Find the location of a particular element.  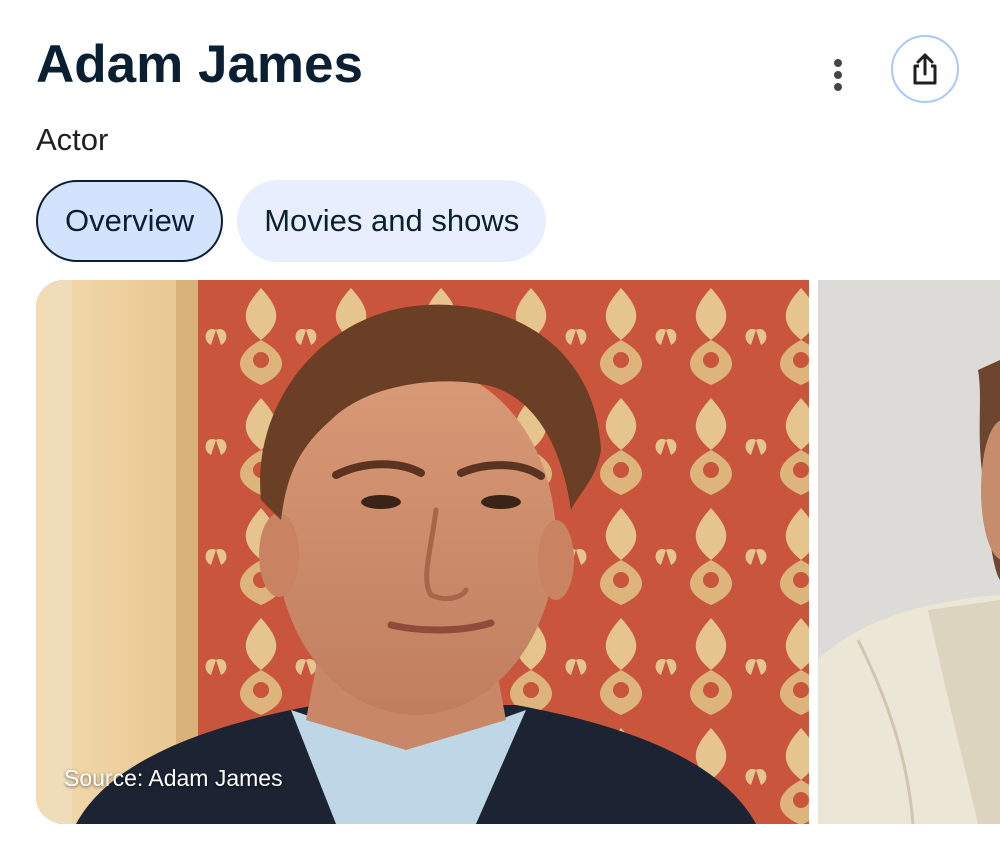

share-icon is located at coordinates (925, 69).